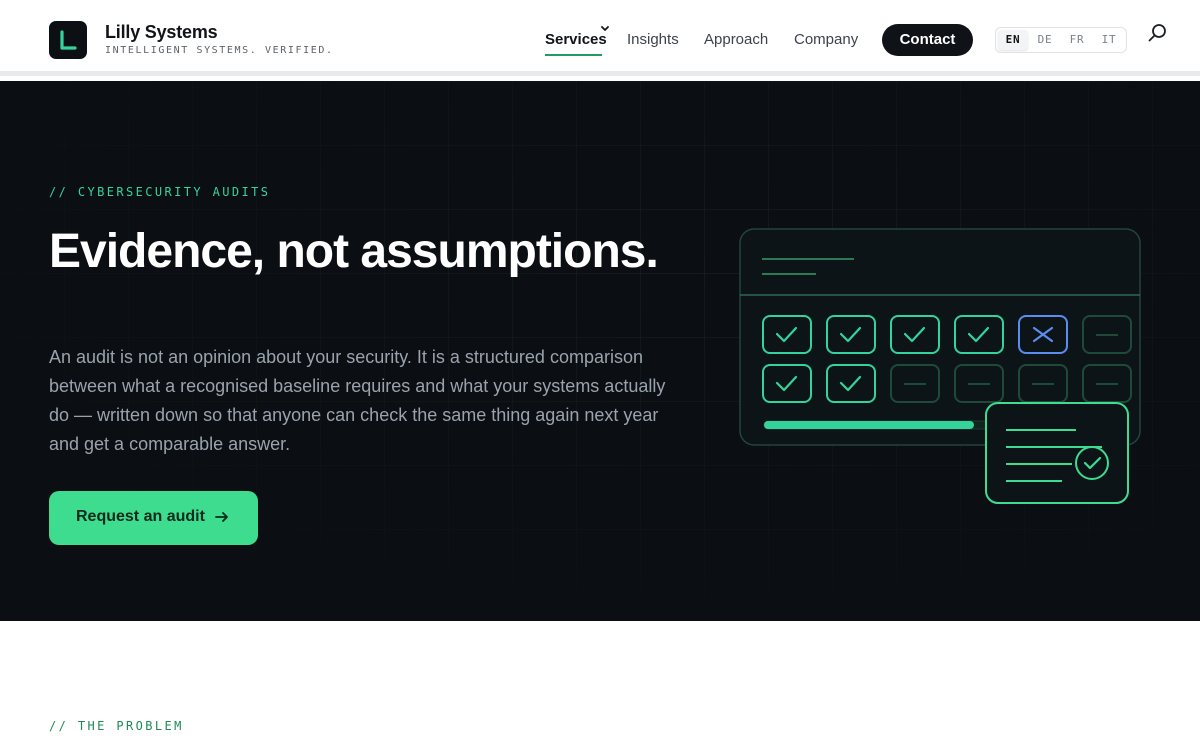  I want to click on nav-item-services: Services, so click(577, 41).